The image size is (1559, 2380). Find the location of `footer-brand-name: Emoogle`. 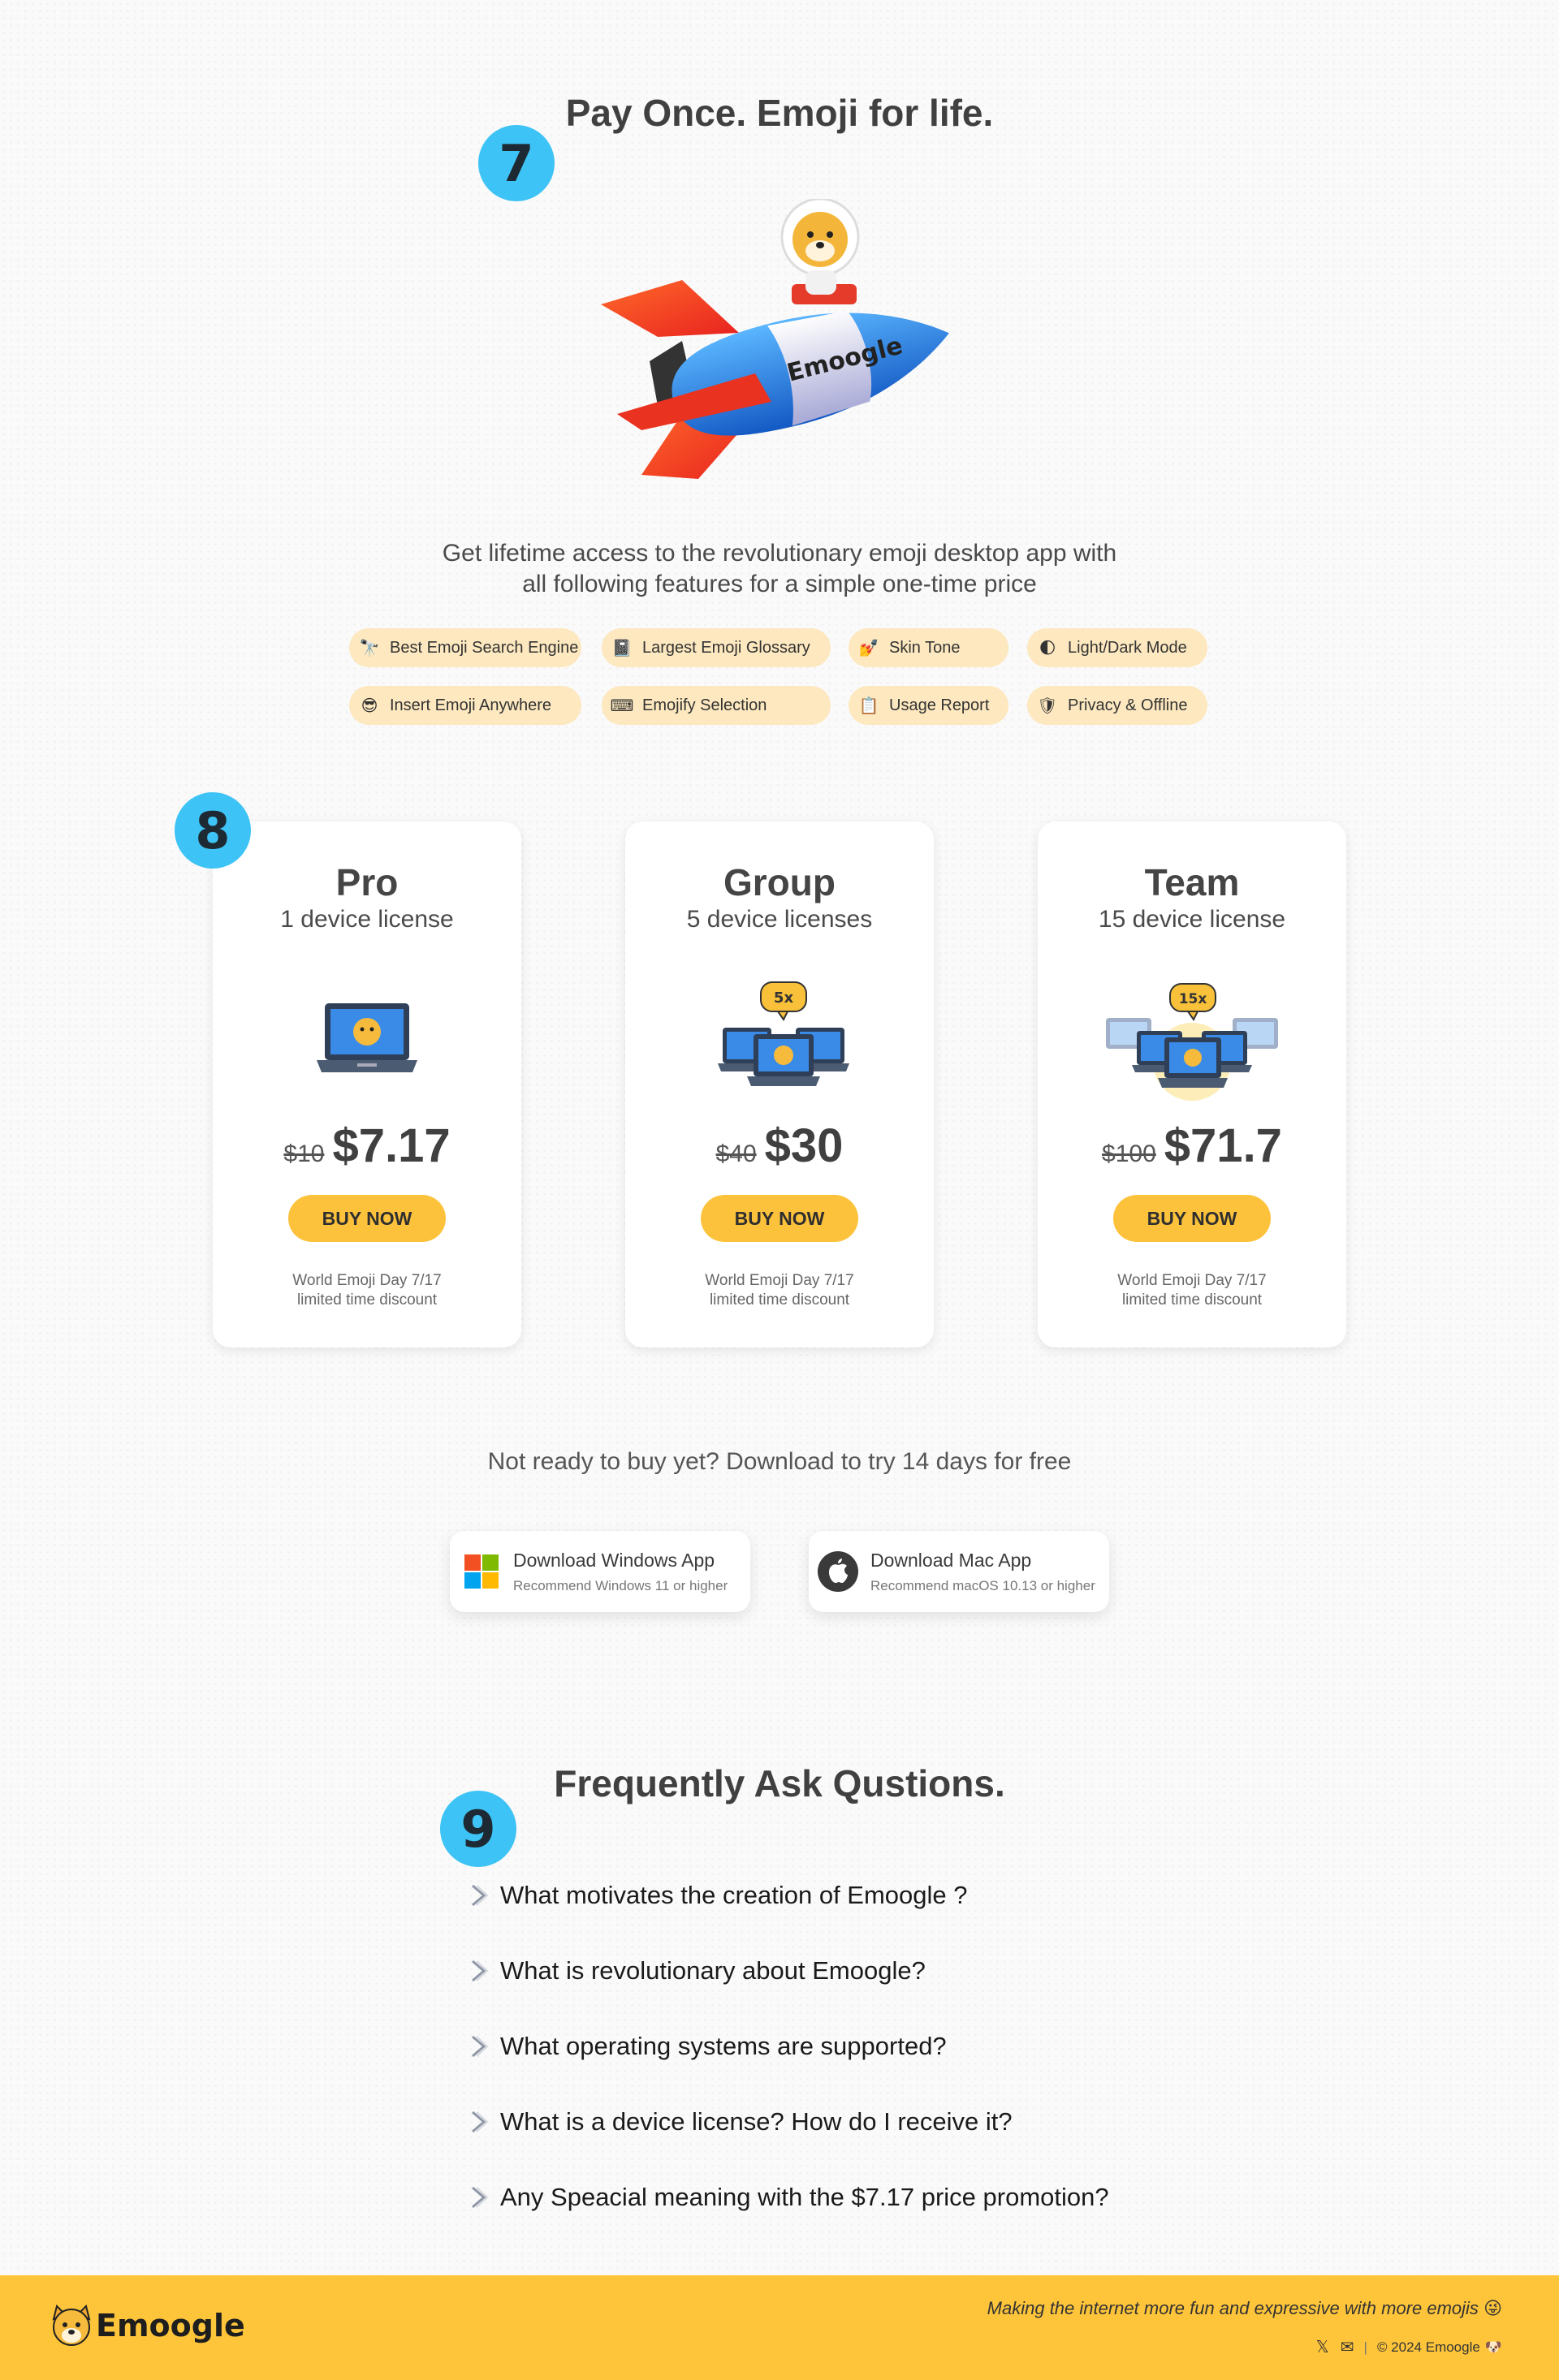

footer-brand-name: Emoogle is located at coordinates (170, 2325).